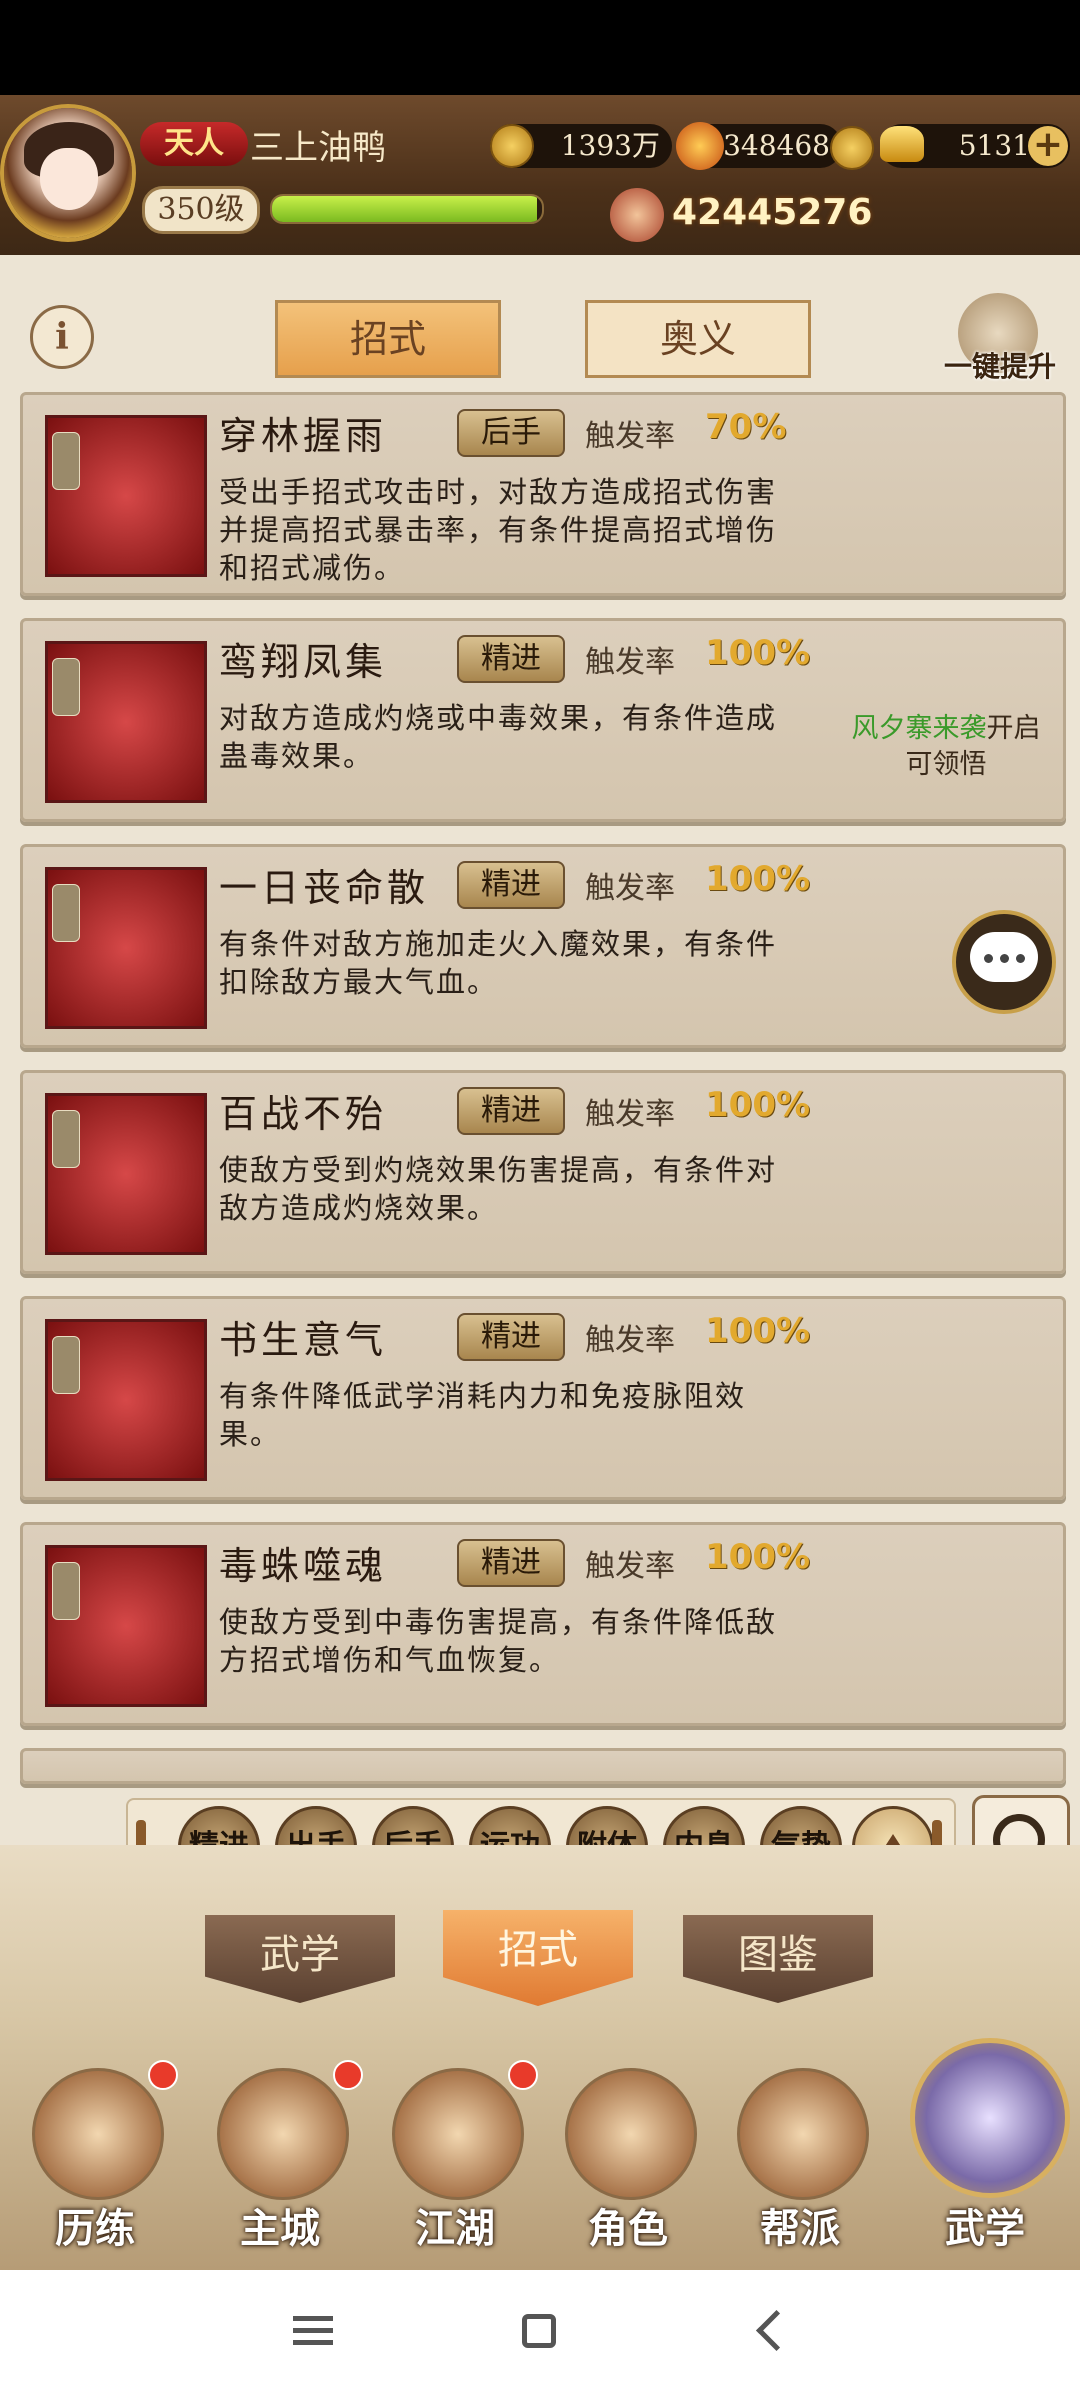  Describe the element at coordinates (1013, 728) in the screenshot. I see `unlock-suffix: 开启` at that location.